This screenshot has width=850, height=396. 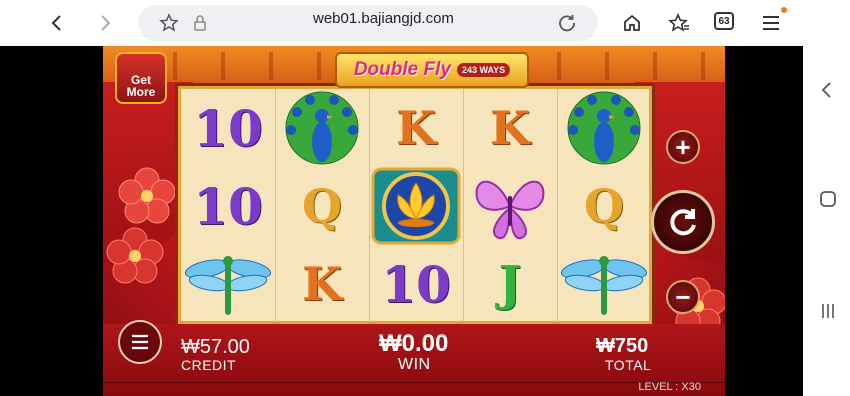 I want to click on total-value: ₩750, so click(x=622, y=346).